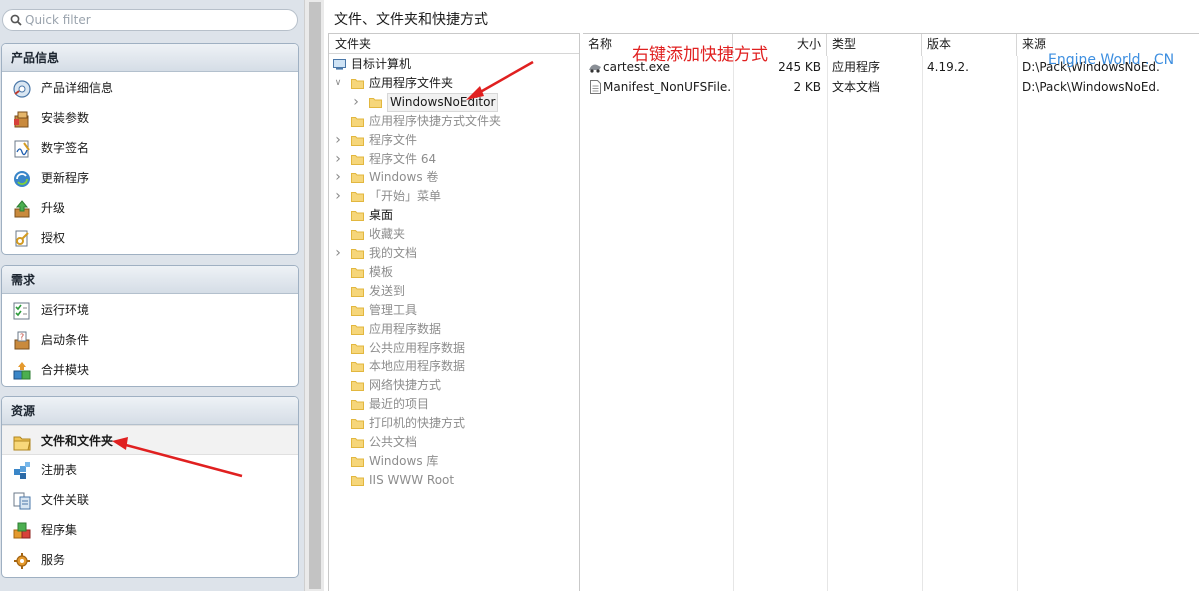 The height and width of the screenshot is (591, 1199). I want to click on quick-filter, so click(150, 20).